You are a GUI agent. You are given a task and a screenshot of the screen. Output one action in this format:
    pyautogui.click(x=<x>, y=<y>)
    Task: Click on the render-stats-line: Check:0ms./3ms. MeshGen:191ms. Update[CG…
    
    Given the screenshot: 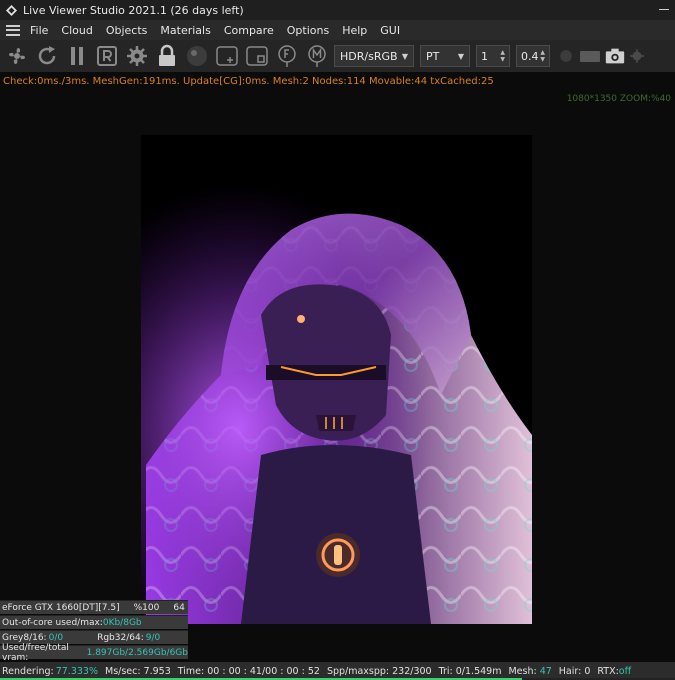 What is the action you would take?
    pyautogui.click(x=248, y=81)
    